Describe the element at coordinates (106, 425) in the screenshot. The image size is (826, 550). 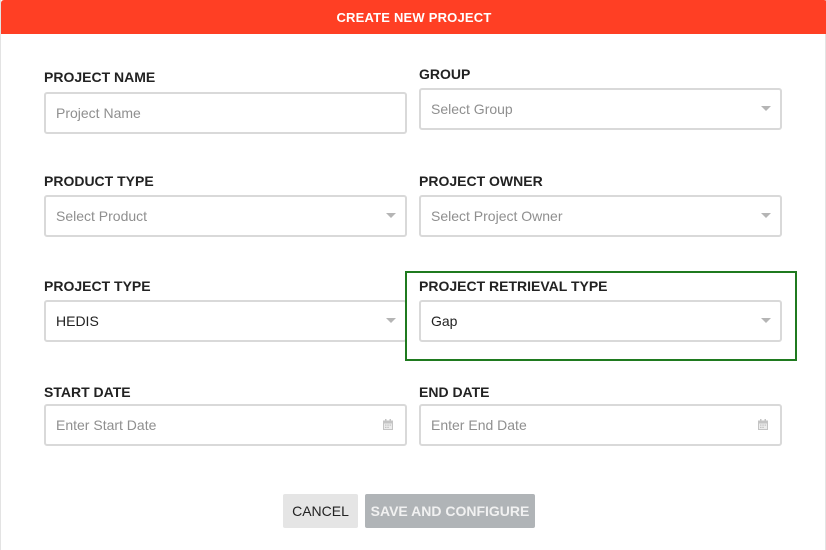
I see `start-date-placeholder: Enter Start Date` at that location.